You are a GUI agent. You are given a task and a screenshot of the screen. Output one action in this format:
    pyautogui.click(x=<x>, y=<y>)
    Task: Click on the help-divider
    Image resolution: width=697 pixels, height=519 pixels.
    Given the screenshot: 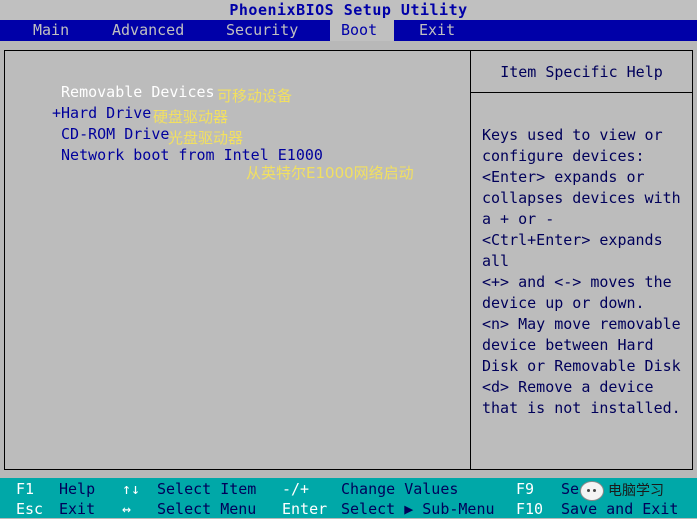 What is the action you would take?
    pyautogui.click(x=581, y=92)
    